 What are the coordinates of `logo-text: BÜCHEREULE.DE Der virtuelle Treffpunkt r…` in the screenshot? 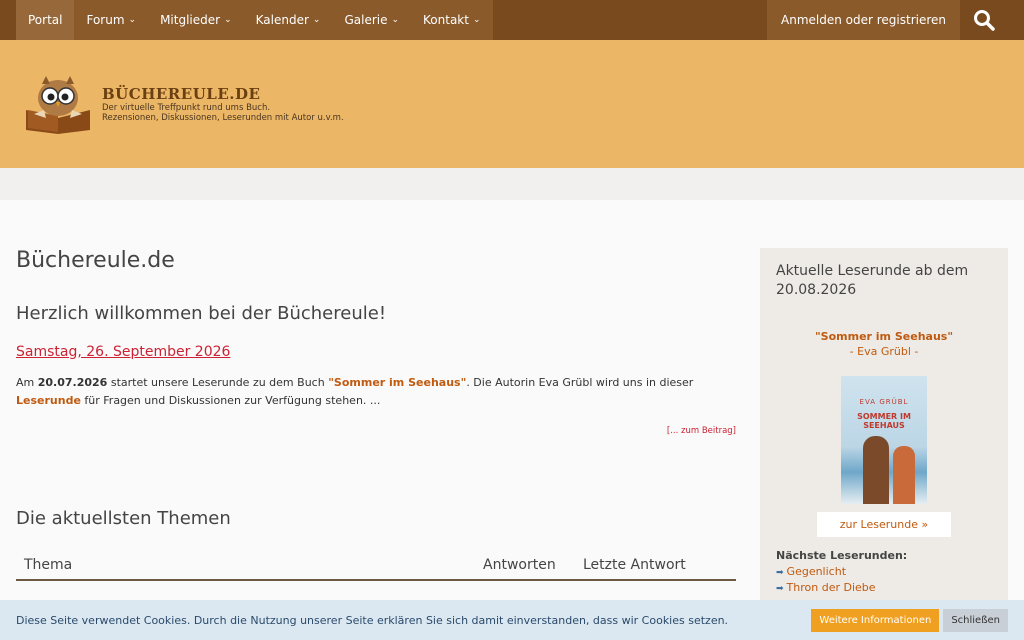 It's located at (223, 104).